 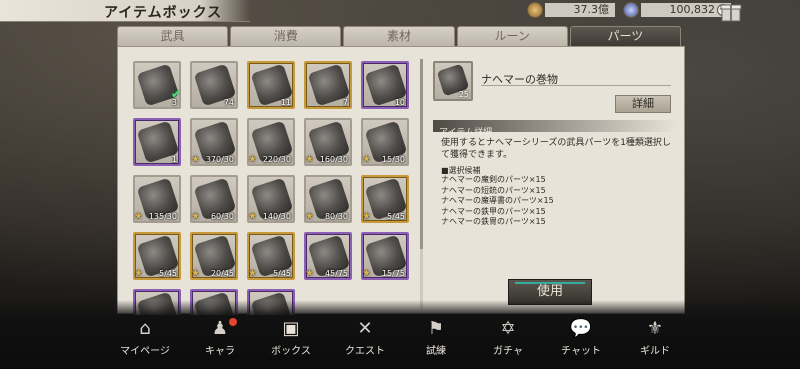 I want to click on tab-2: 素材, so click(x=399, y=36).